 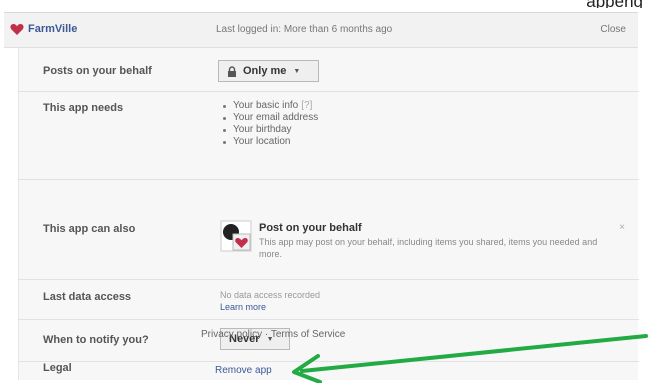 What do you see at coordinates (87, 297) in the screenshot?
I see `access-label: Last data access` at bounding box center [87, 297].